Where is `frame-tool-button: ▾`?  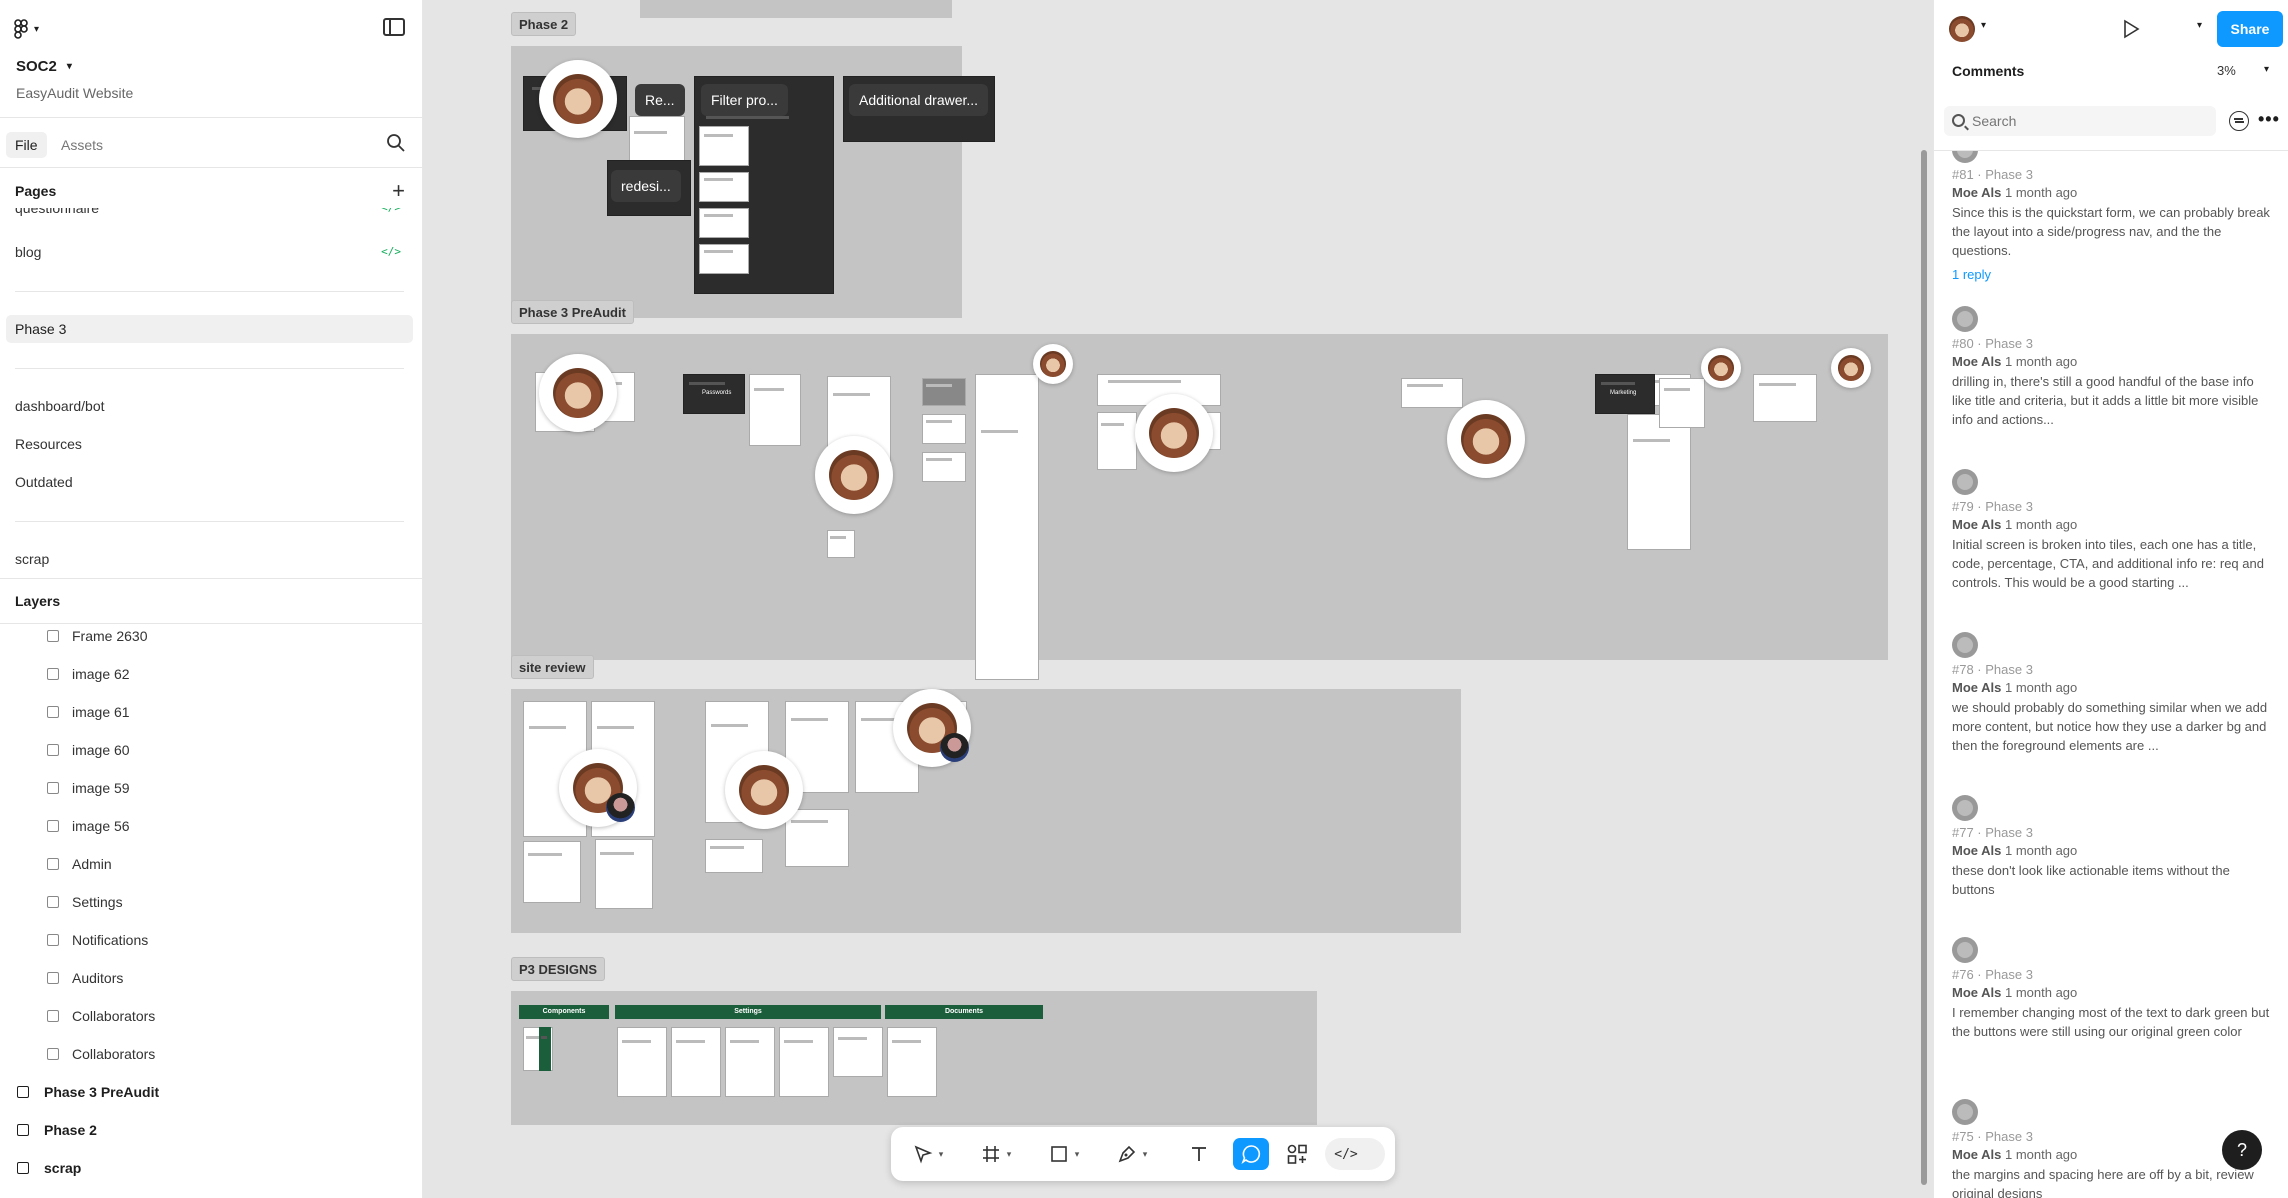
frame-tool-button: ▾ is located at coordinates (996, 1154).